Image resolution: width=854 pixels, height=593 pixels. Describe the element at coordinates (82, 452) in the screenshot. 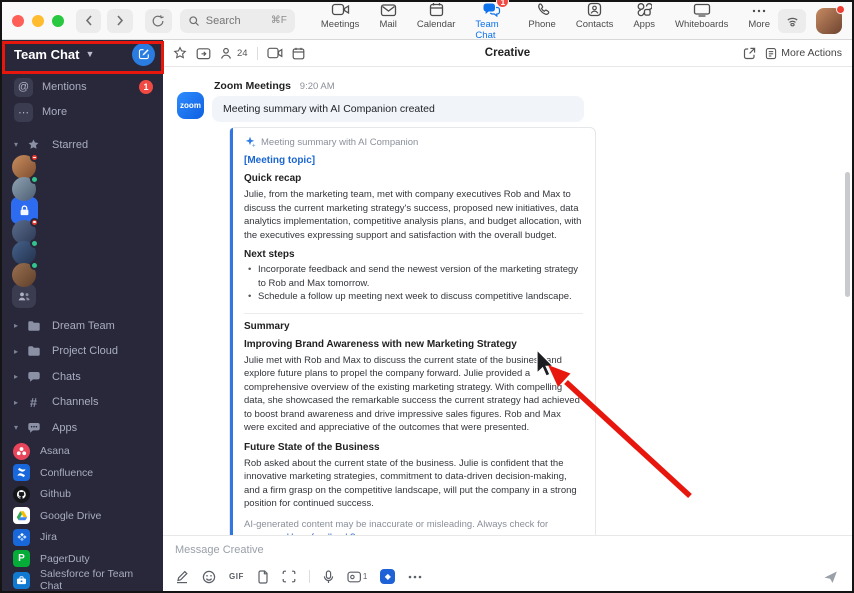

I see `sidebar-app-asana: Asana` at that location.